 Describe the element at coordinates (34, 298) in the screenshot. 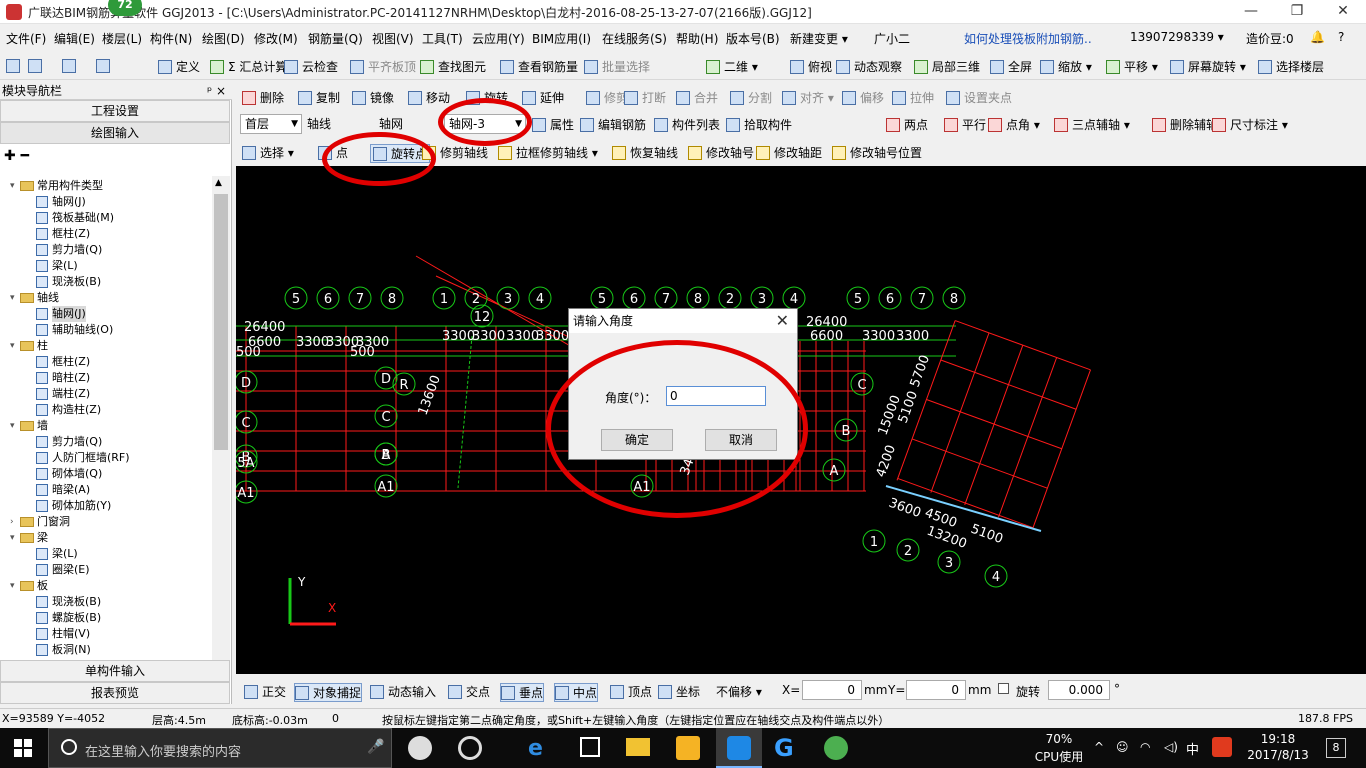

I see `tree-item-7: ▾ 轴线` at that location.